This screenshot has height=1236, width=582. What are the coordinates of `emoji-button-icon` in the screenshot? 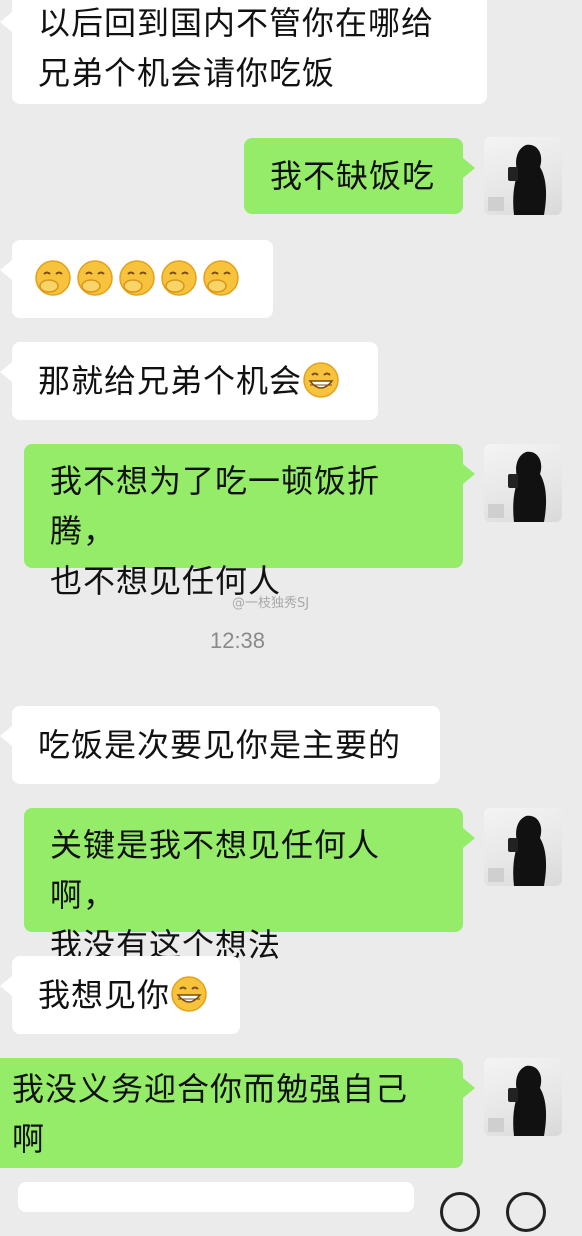 It's located at (460, 1212).